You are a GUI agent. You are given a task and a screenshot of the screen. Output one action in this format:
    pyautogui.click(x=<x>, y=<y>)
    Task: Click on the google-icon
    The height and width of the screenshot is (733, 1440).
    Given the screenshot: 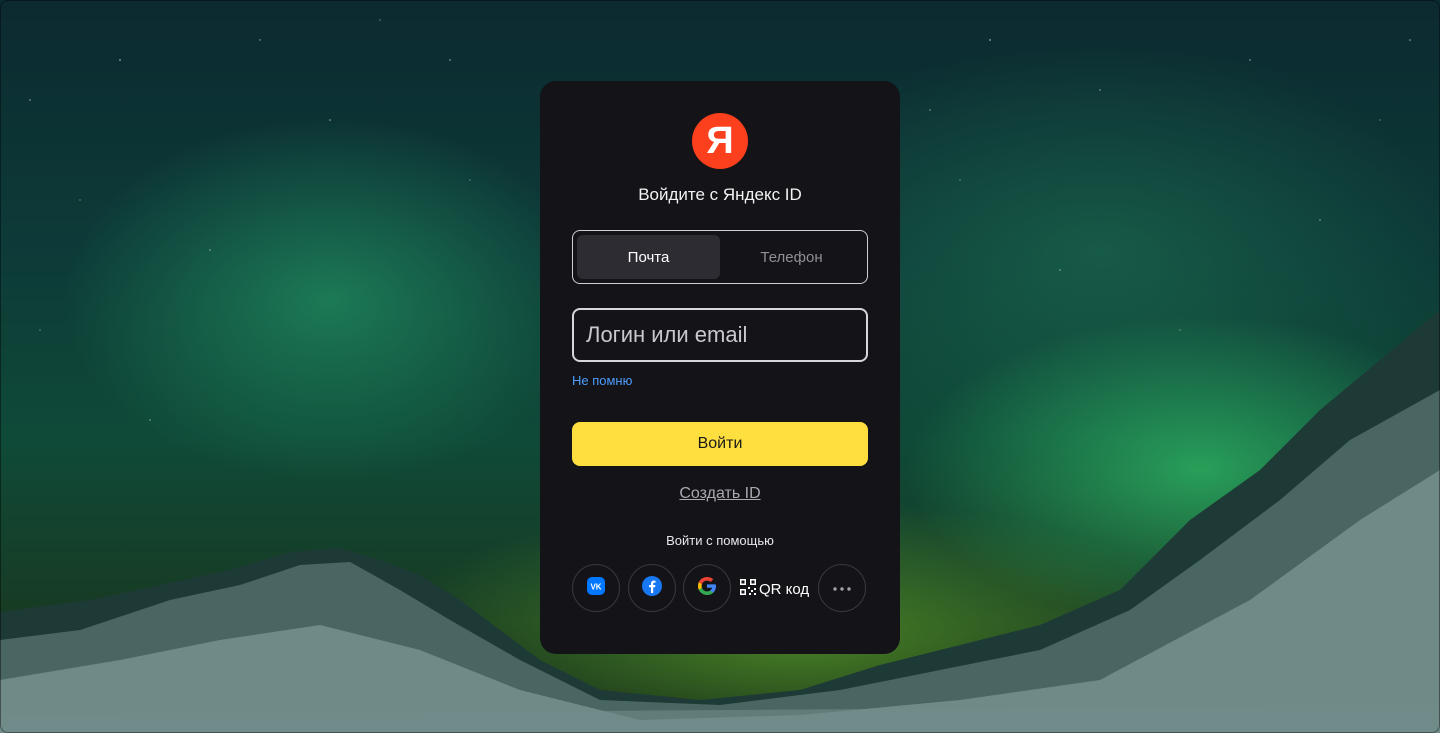 What is the action you would take?
    pyautogui.click(x=707, y=588)
    